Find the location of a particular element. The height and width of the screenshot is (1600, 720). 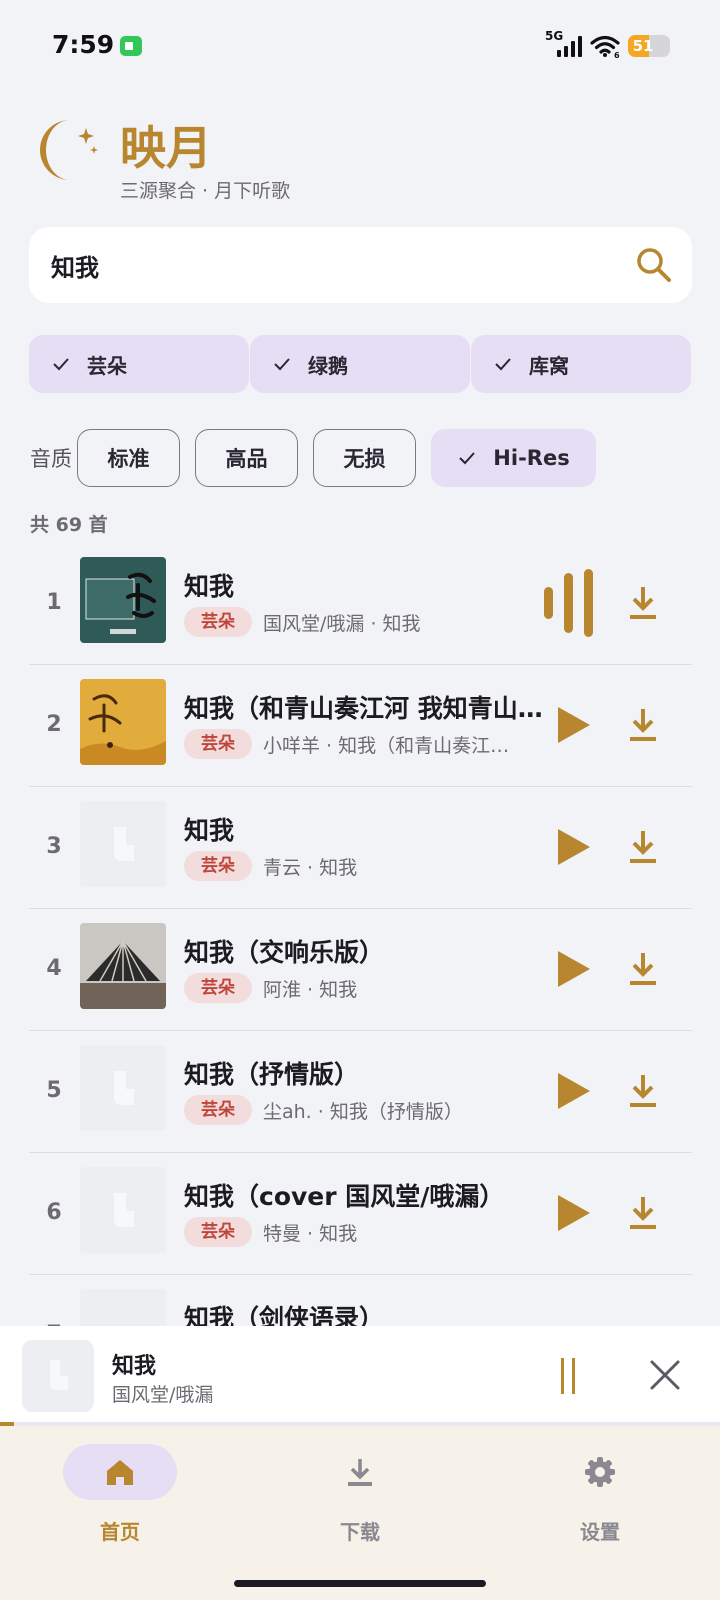

song-row: 6 知我（cover 国风堂/哦漏） 芸朵 特曼 · 知我 is located at coordinates (360, 1213).